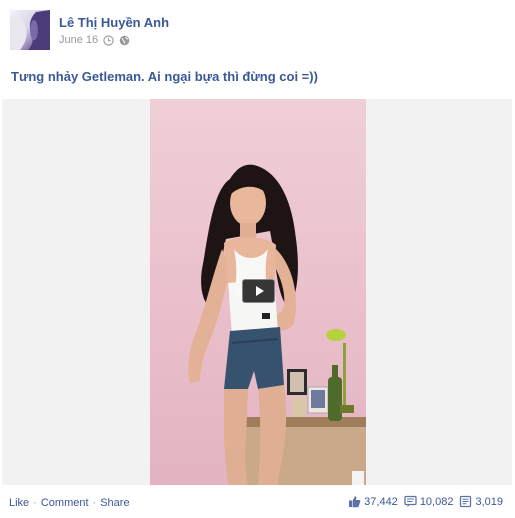 The height and width of the screenshot is (518, 515). I want to click on shares-count: 3,019, so click(481, 501).